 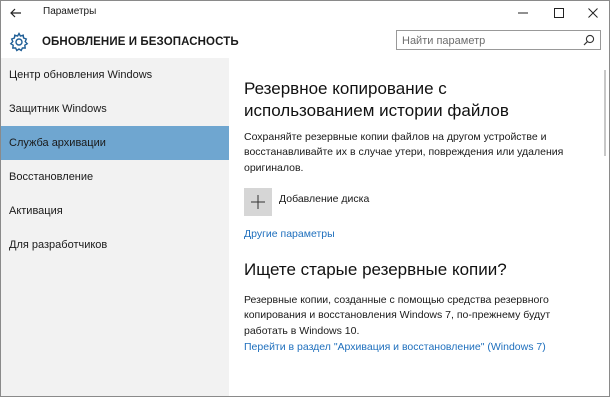 I want to click on sidebar-item-backup: Служба архивации, so click(x=115, y=143).